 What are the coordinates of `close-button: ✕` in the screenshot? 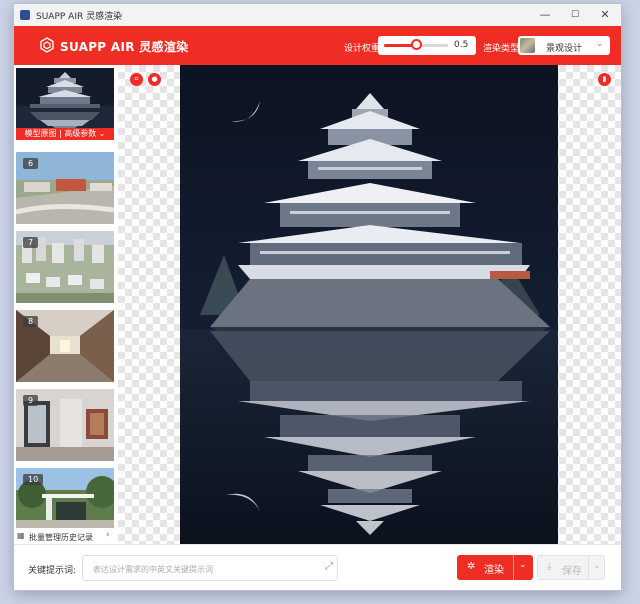 It's located at (605, 15).